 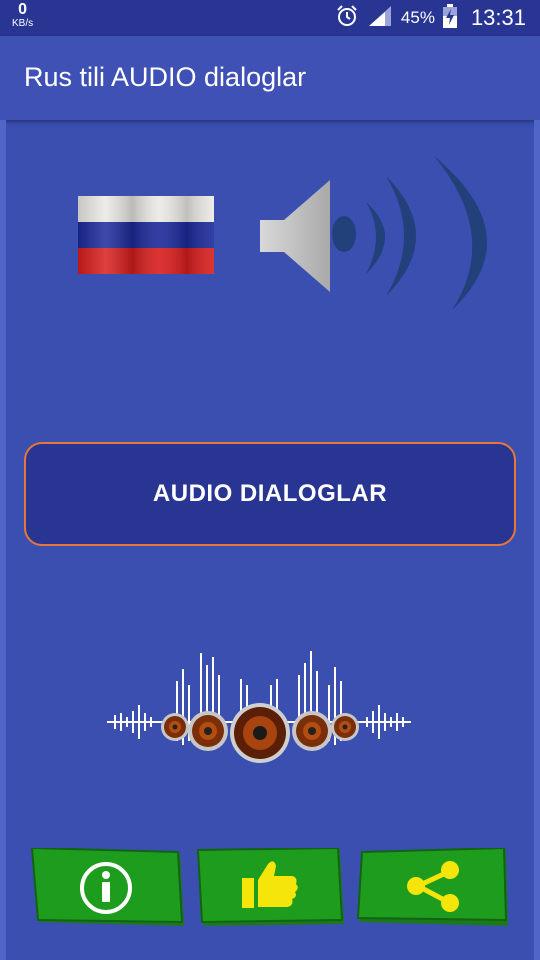 I want to click on network-speed-value: 0, so click(x=23, y=9).